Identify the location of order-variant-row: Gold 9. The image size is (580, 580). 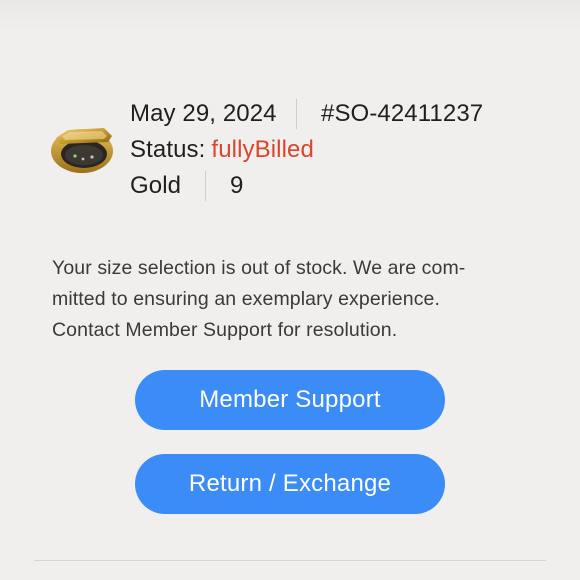
(330, 186).